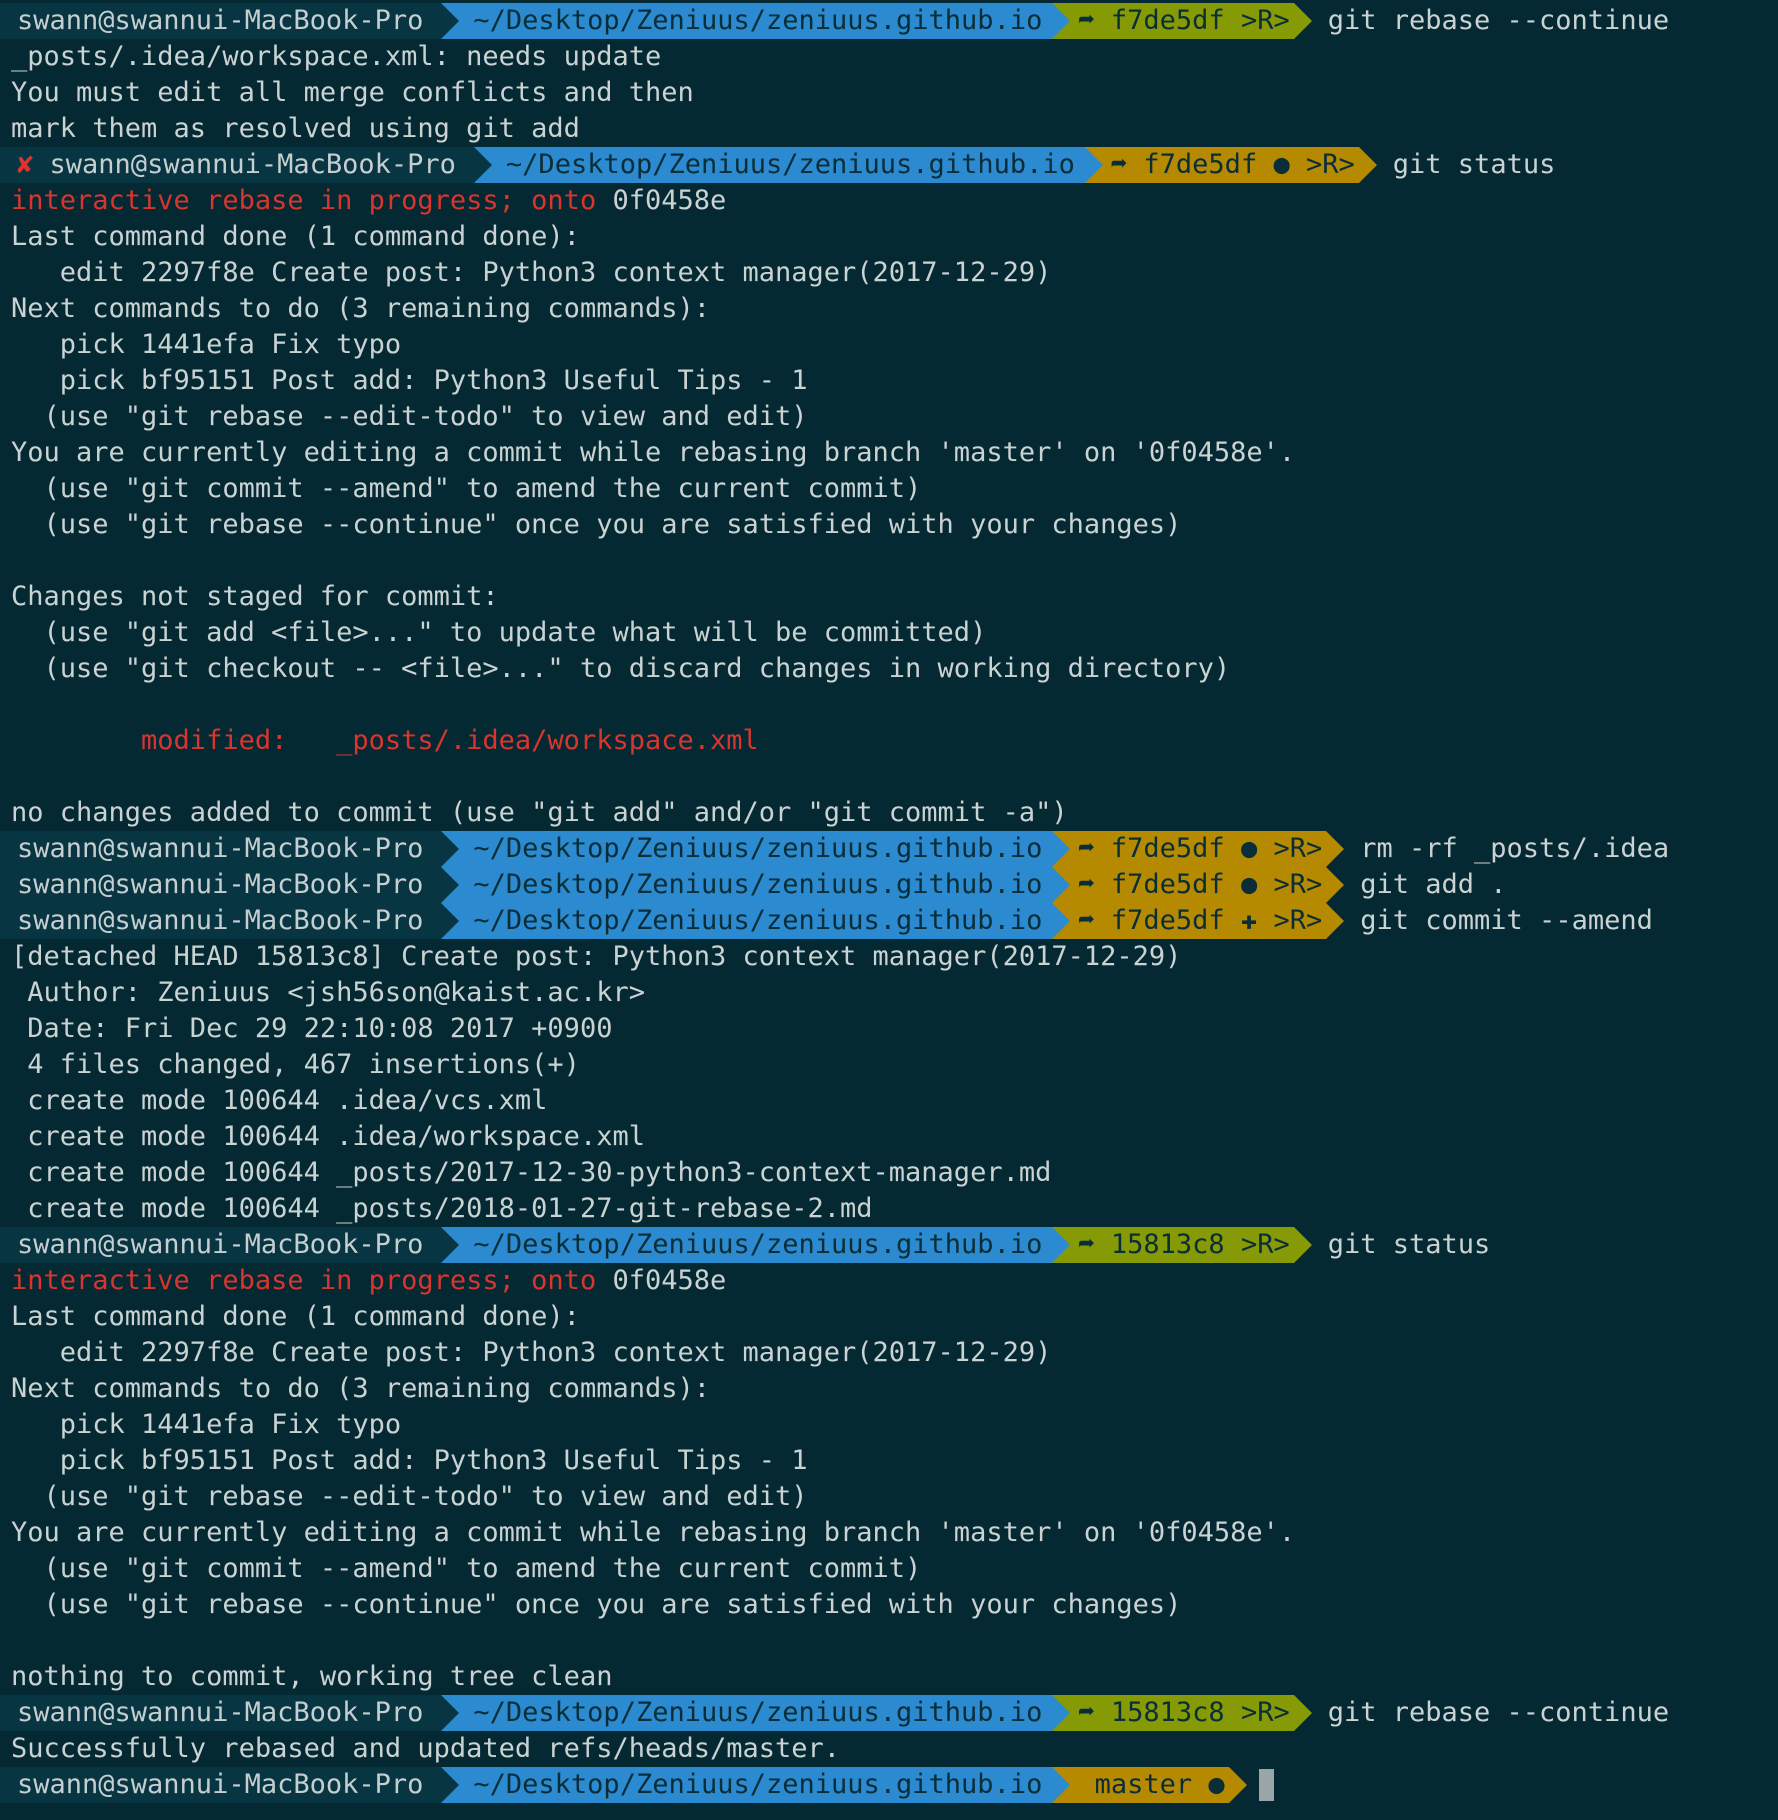 The height and width of the screenshot is (1820, 1778). Describe the element at coordinates (1198, 921) in the screenshot. I see `prompt-git-segment: ➦ f7de5df ✚ >R>` at that location.